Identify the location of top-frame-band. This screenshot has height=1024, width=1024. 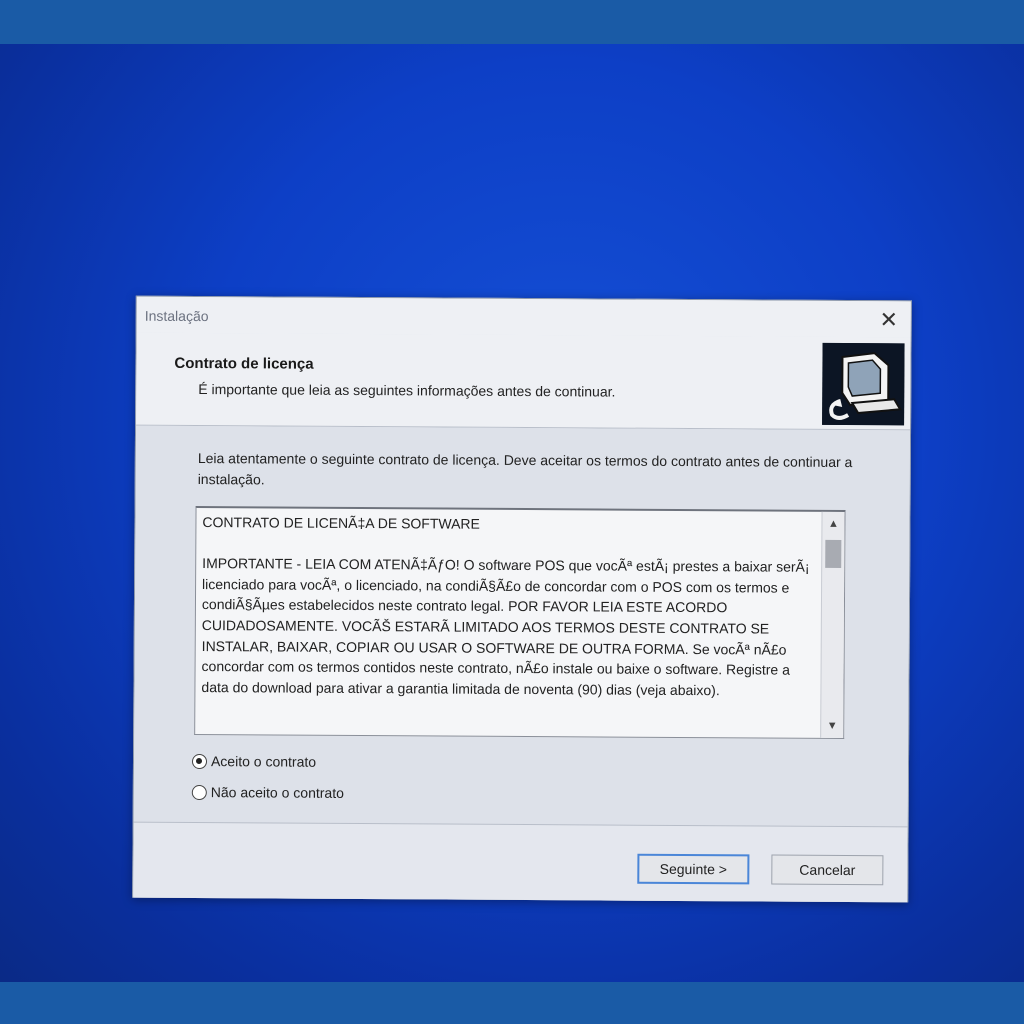
(512, 22).